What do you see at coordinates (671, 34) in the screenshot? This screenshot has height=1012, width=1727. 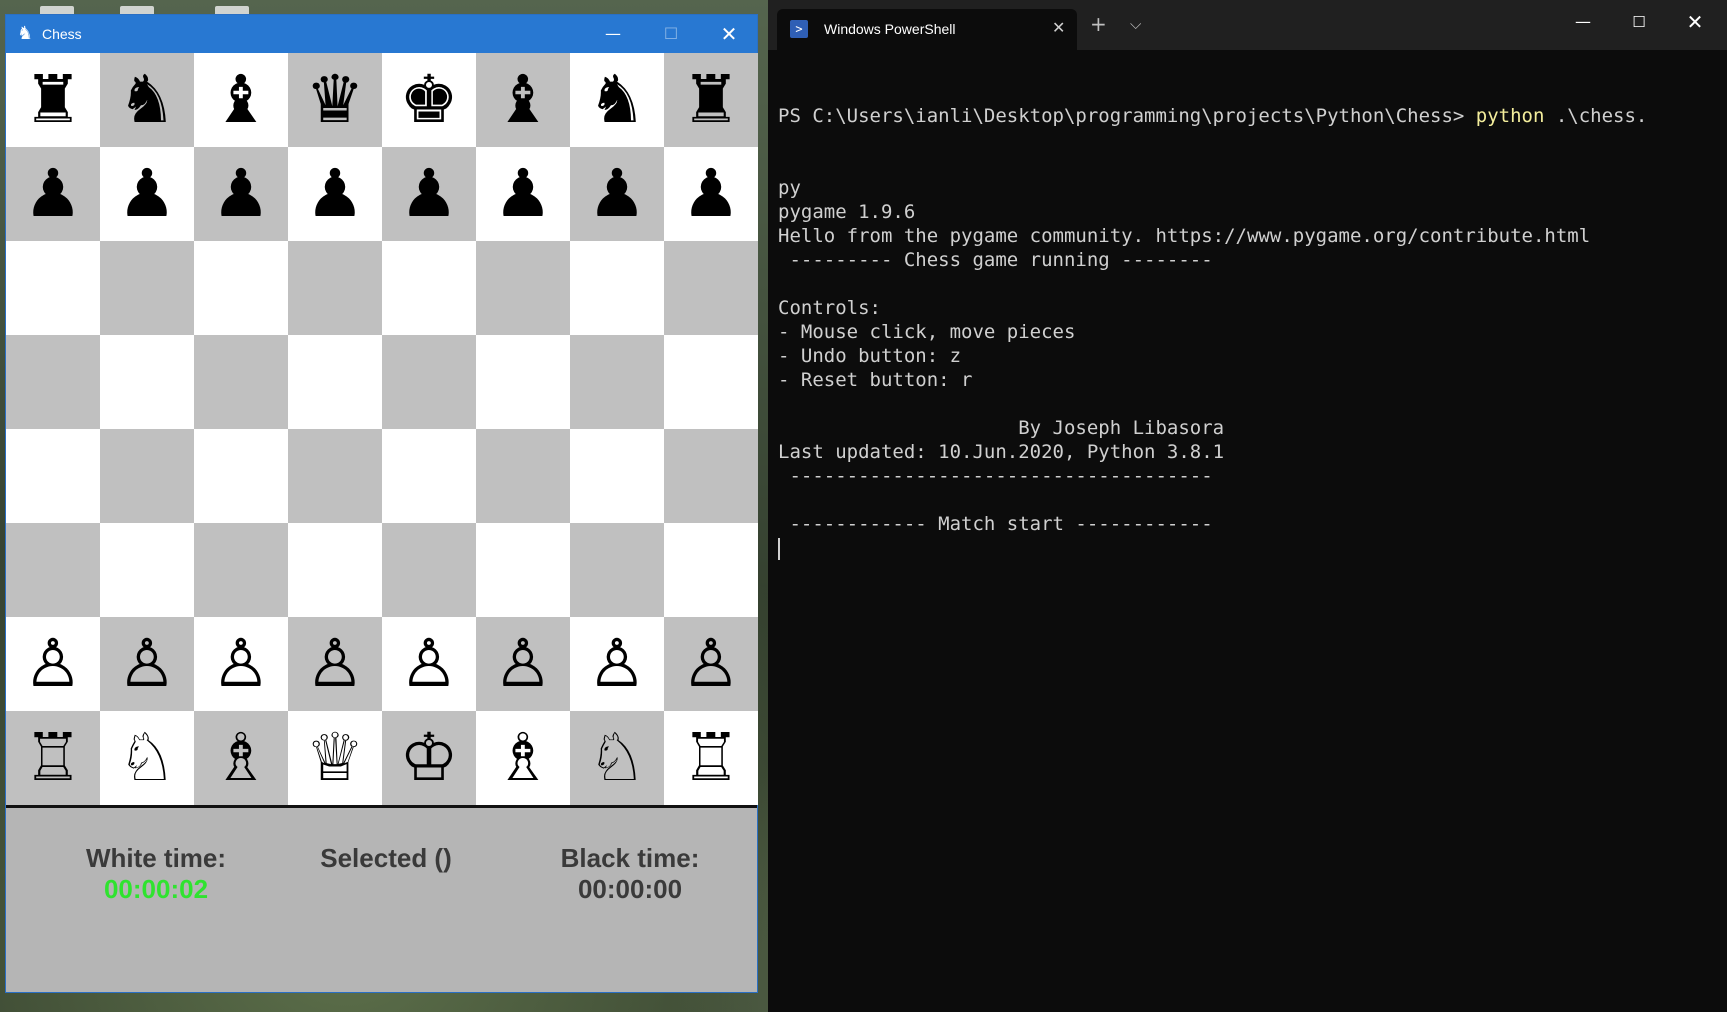 I see `maximize-button: ☐` at bounding box center [671, 34].